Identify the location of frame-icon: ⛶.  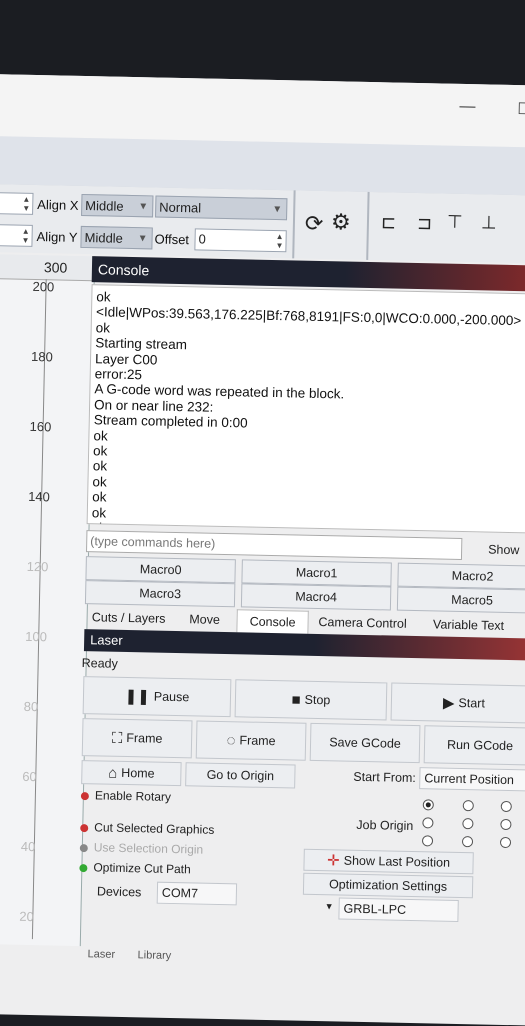
(117, 738).